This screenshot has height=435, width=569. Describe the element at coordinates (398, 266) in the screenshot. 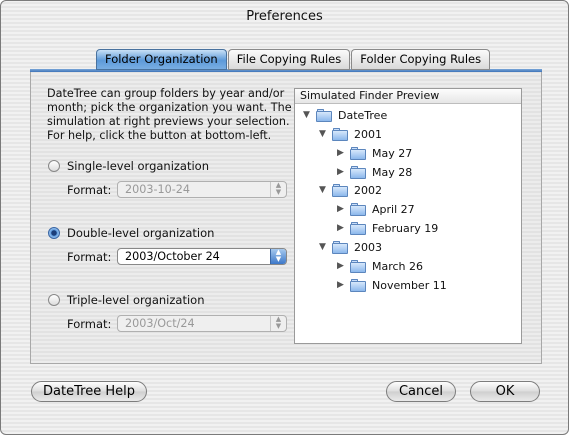

I see `tree-item-label: March 26` at that location.